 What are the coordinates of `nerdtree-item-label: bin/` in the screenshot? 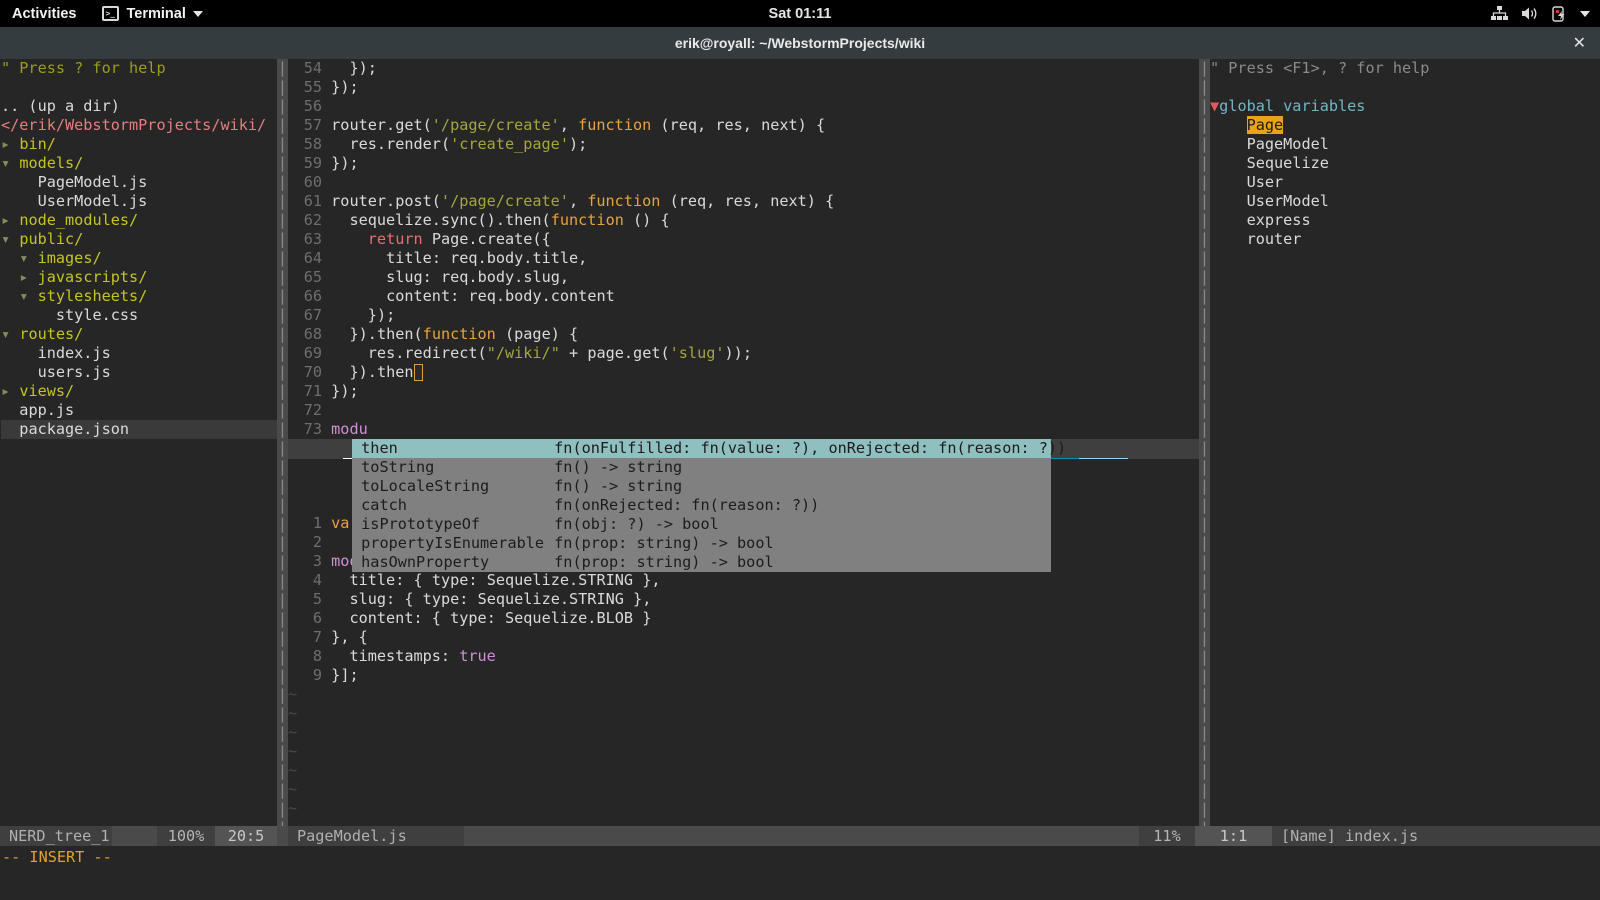 It's located at (37, 144).